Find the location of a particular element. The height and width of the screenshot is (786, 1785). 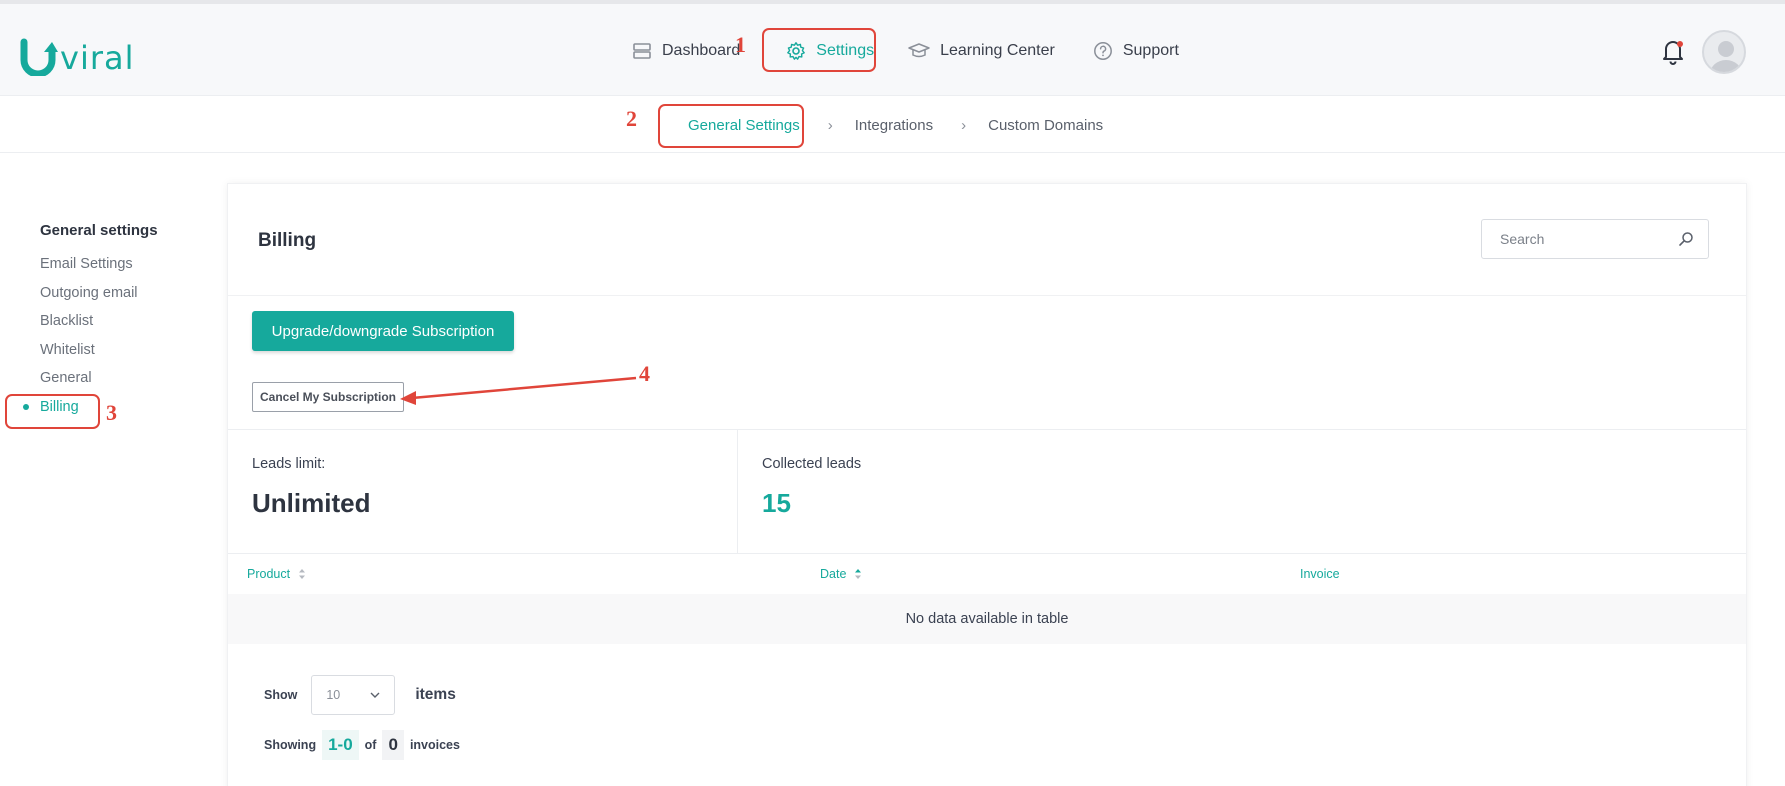

search-box is located at coordinates (1595, 239).